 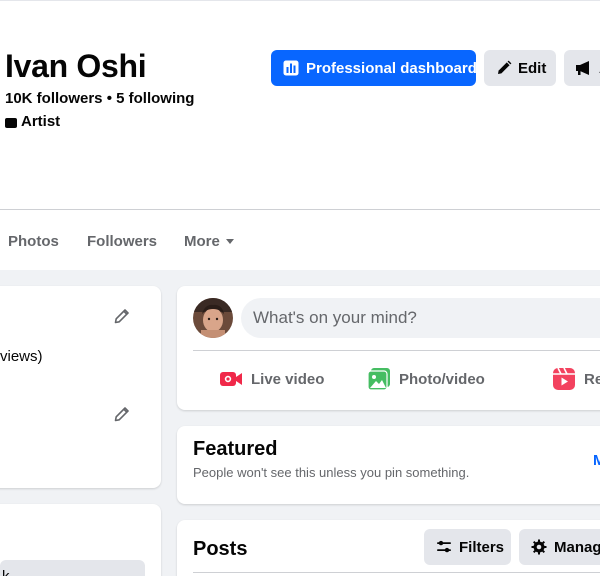 I want to click on professional-dashboard-label: Professional dashboard, so click(x=391, y=68).